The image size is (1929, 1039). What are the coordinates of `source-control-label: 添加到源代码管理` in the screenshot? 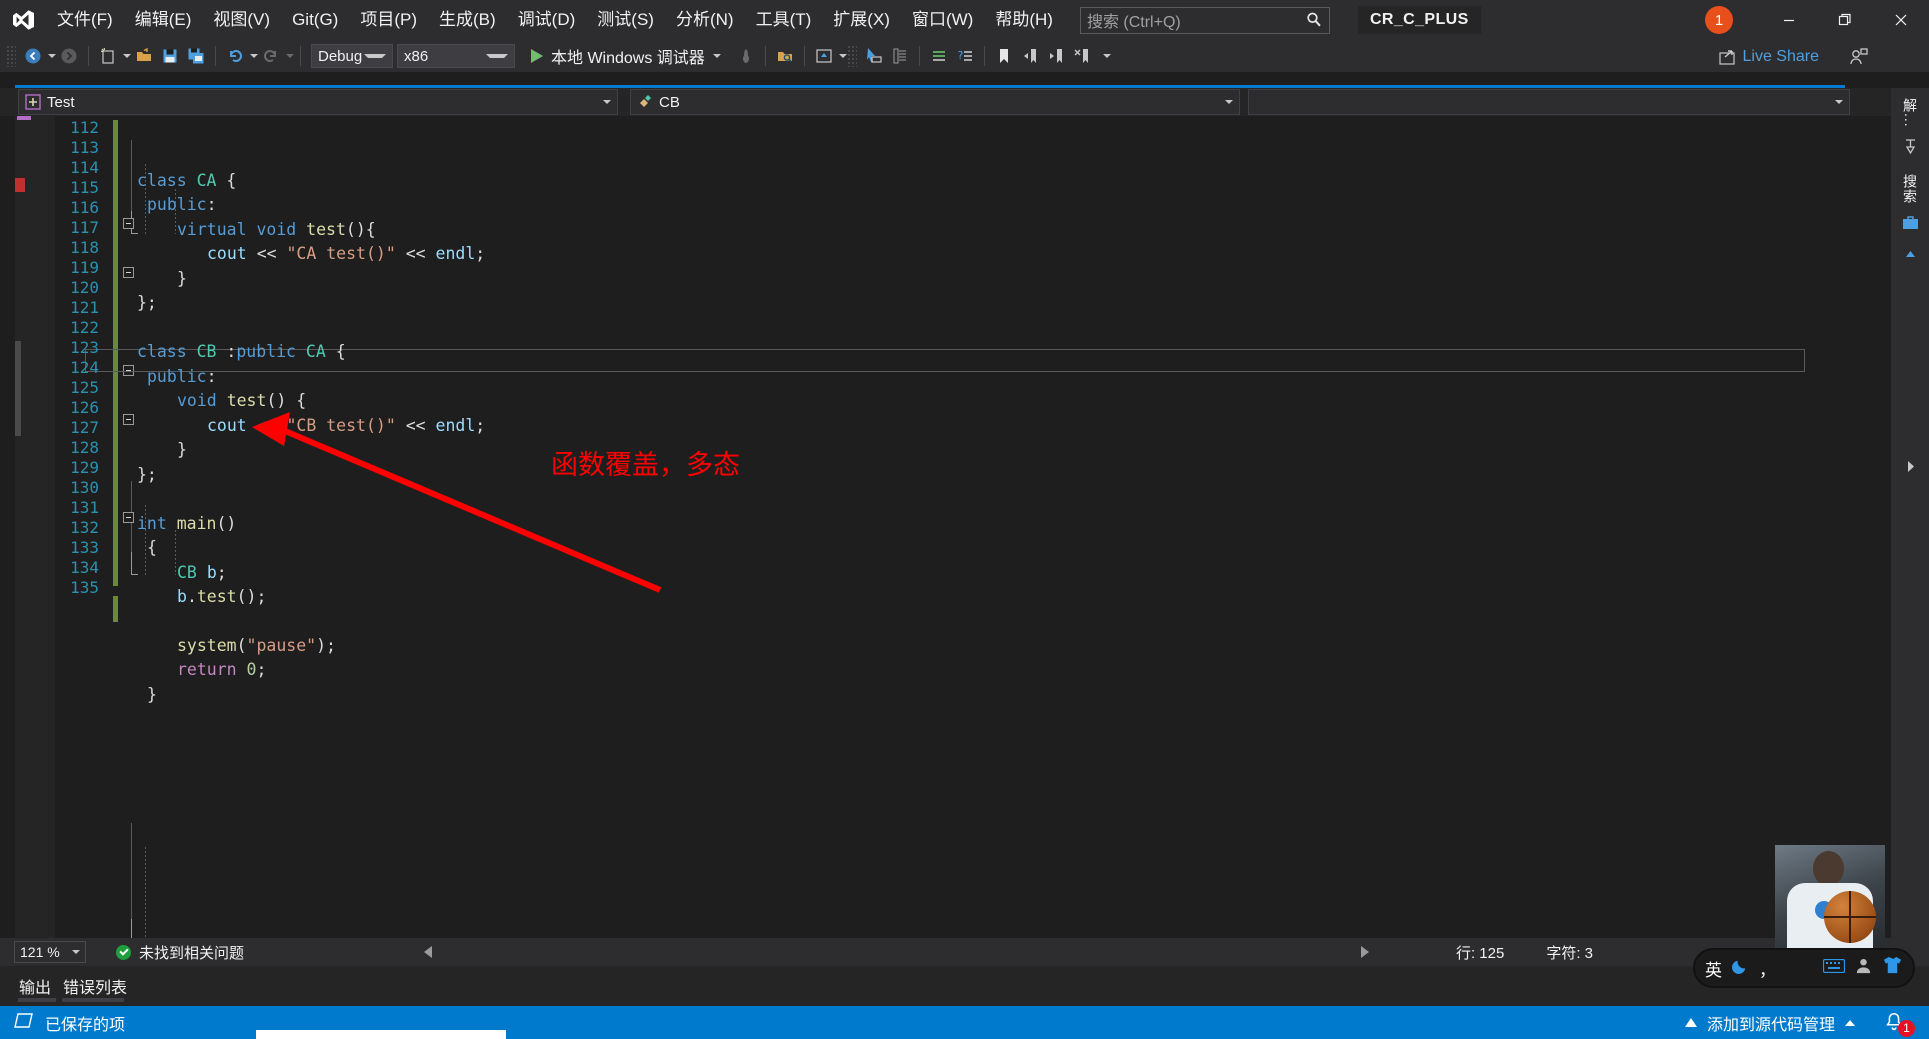 It's located at (1771, 1023).